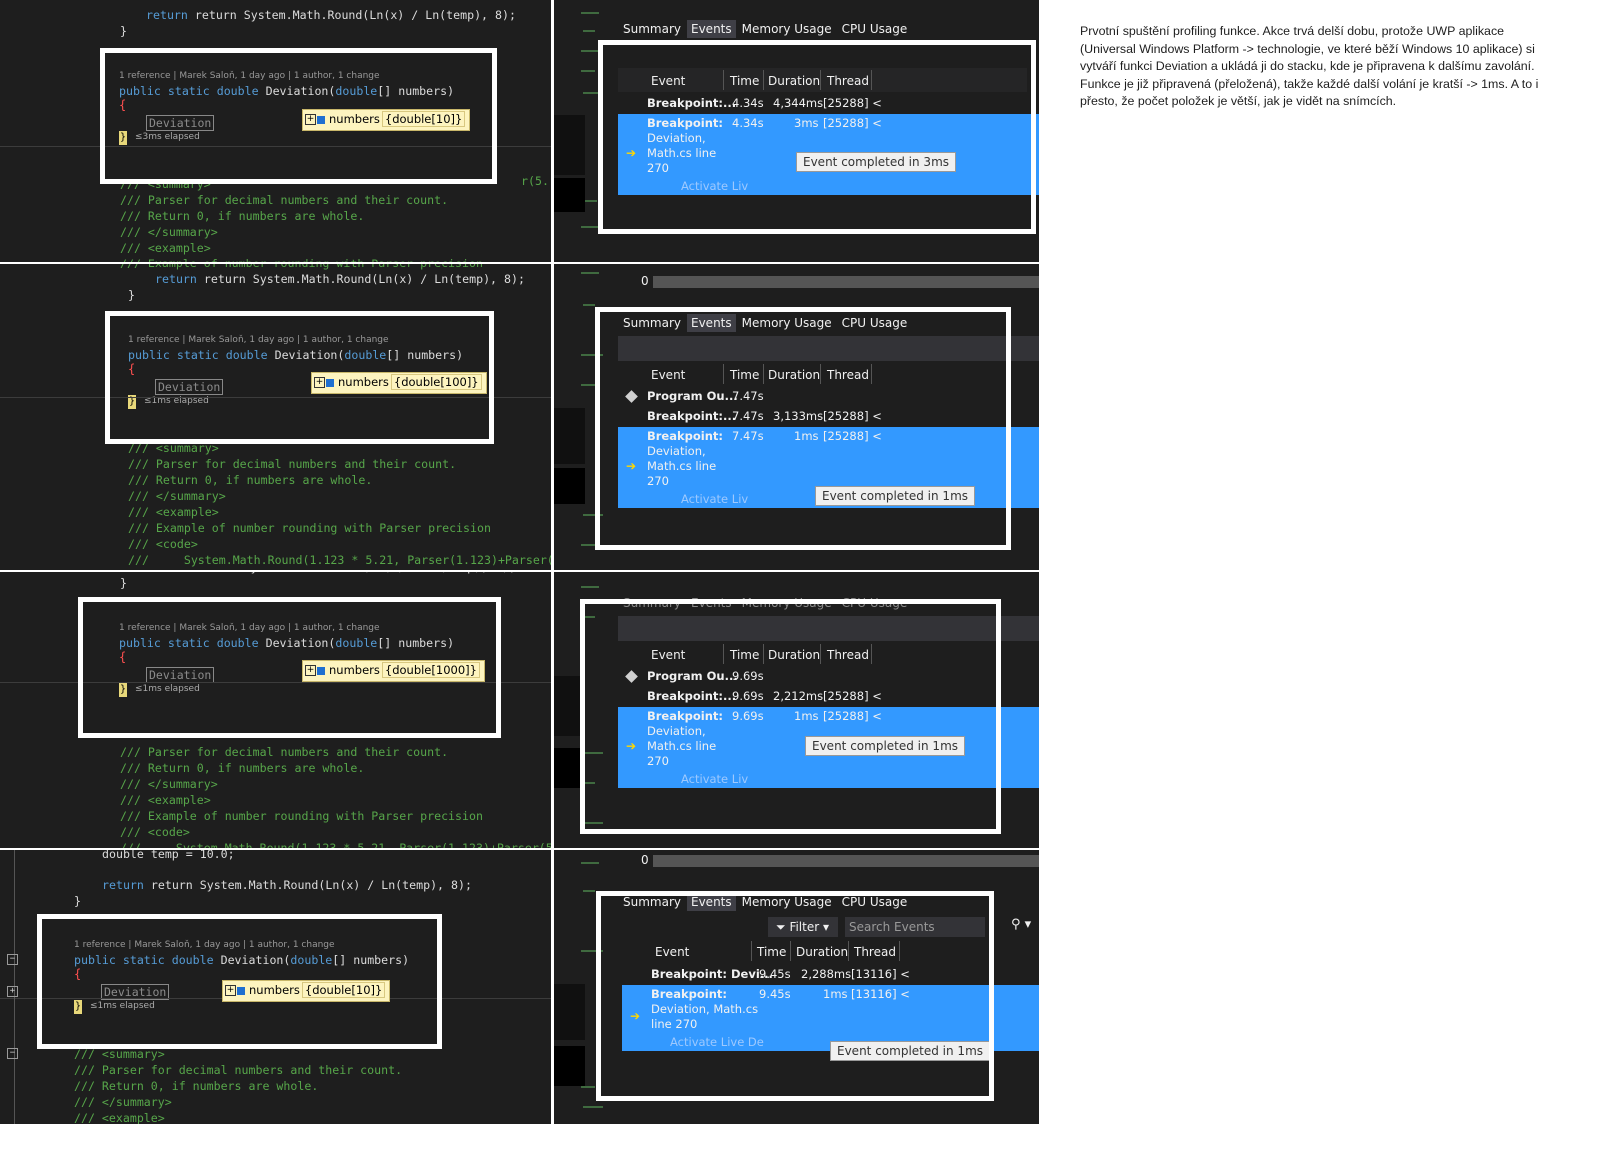 The image size is (1604, 1150). Describe the element at coordinates (535, 181) in the screenshot. I see `code-snippet: r(5.` at that location.